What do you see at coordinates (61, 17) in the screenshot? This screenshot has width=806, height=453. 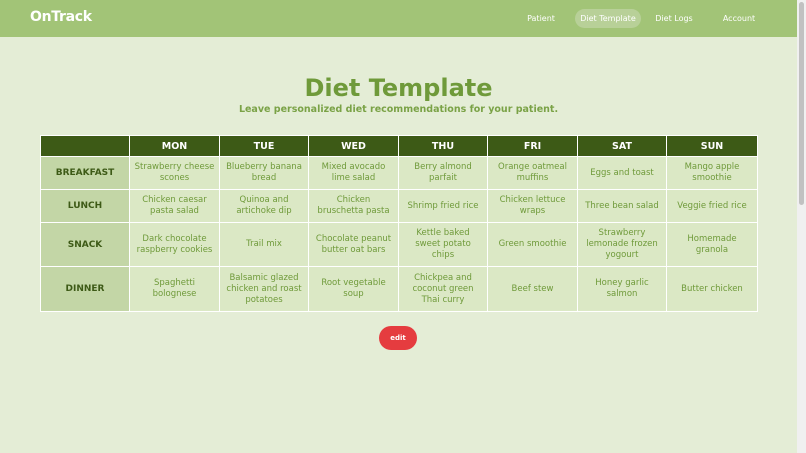 I see `brand-logo: OnTrack` at bounding box center [61, 17].